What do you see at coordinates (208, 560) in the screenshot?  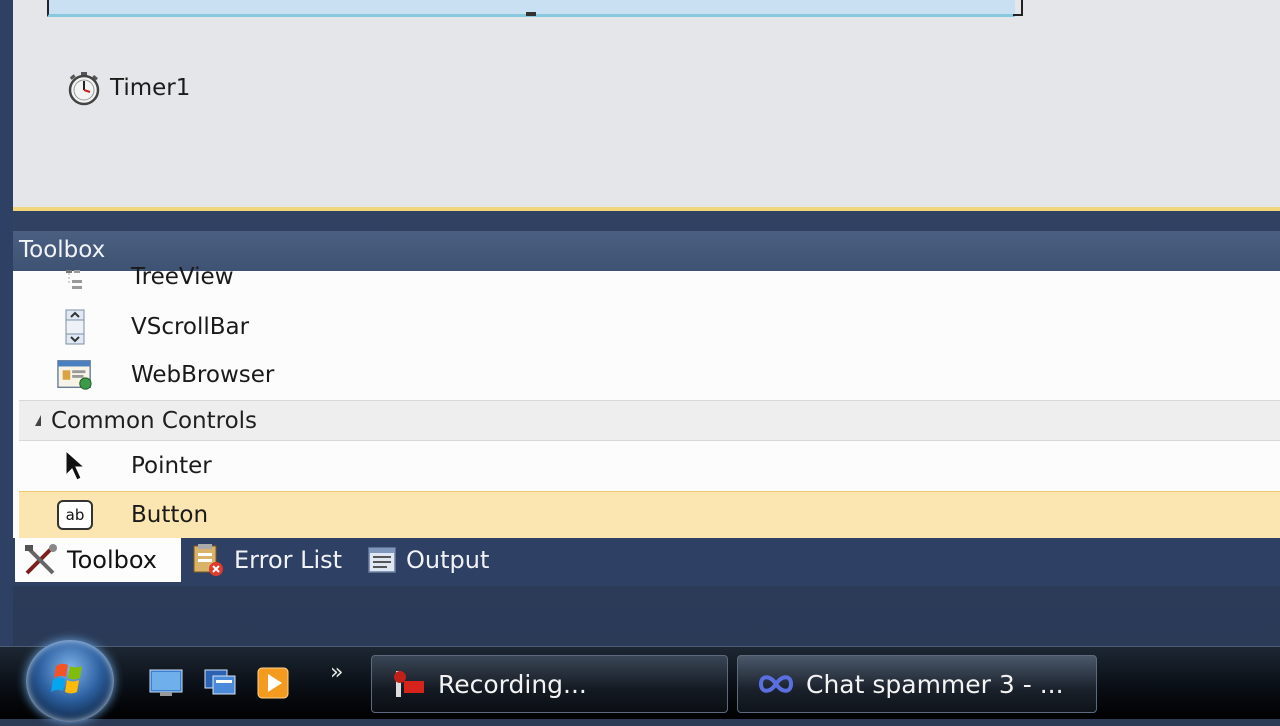 I see `error-list-icon` at bounding box center [208, 560].